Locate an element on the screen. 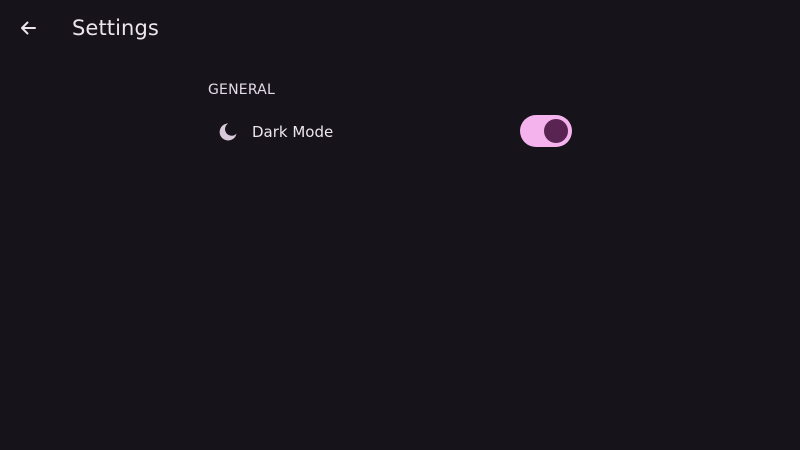  setting-row-dark-mode: Dark Mode is located at coordinates (394, 132).